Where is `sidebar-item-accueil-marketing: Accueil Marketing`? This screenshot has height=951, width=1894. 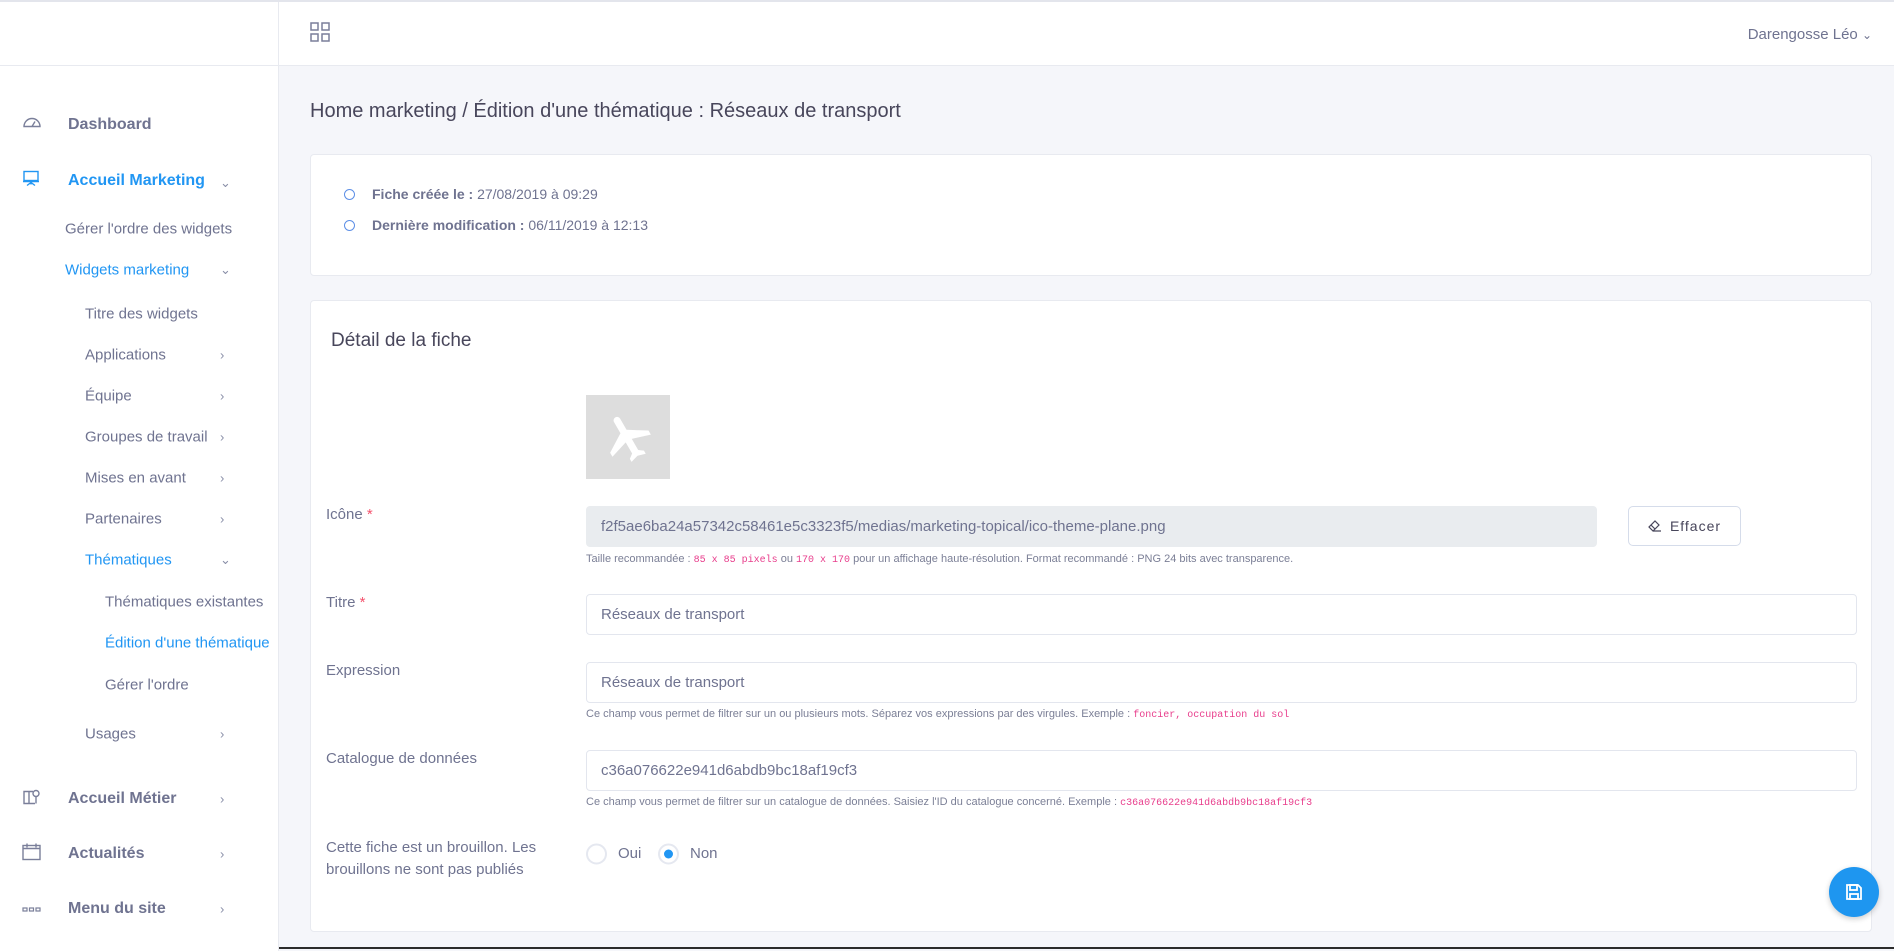 sidebar-item-accueil-marketing: Accueil Marketing is located at coordinates (136, 181).